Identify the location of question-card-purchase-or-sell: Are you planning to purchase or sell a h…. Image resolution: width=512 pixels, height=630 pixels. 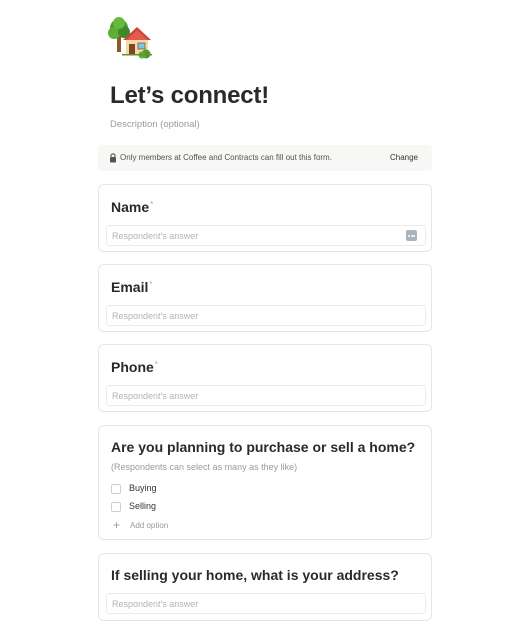
(265, 482).